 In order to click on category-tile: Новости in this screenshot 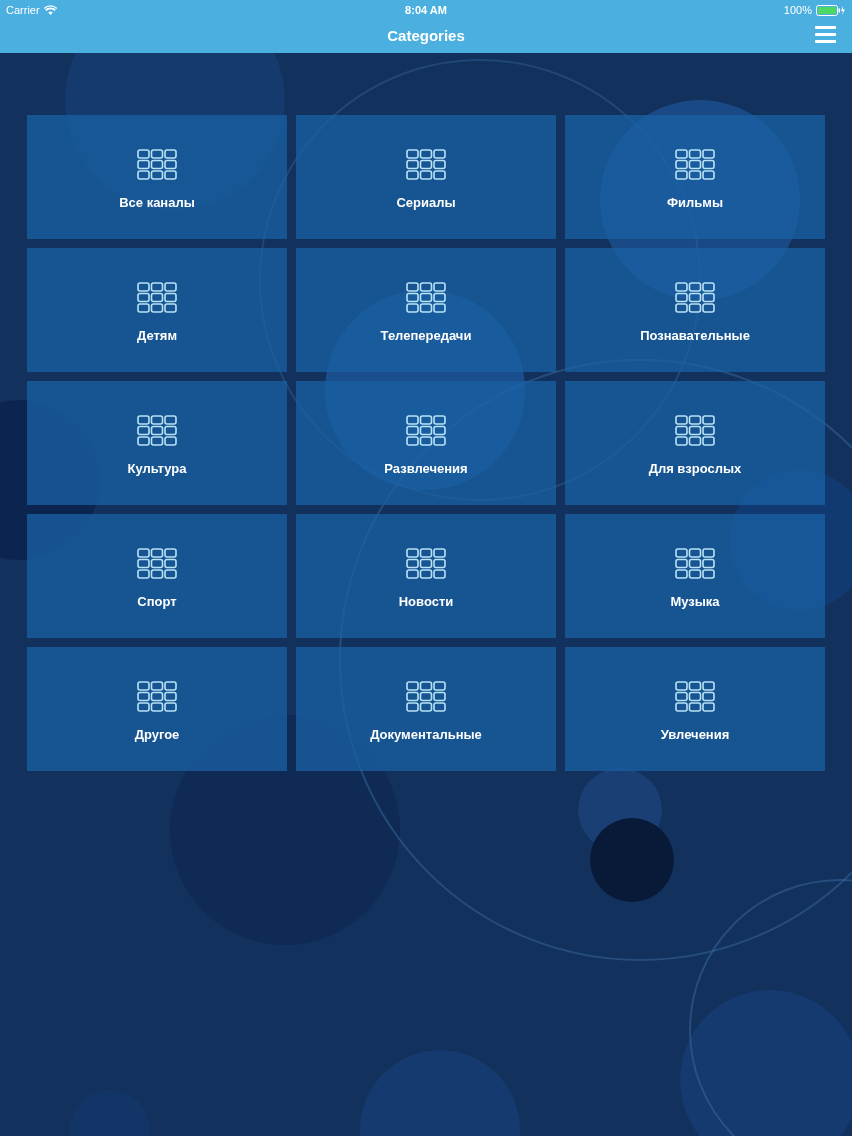, I will do `click(426, 576)`.